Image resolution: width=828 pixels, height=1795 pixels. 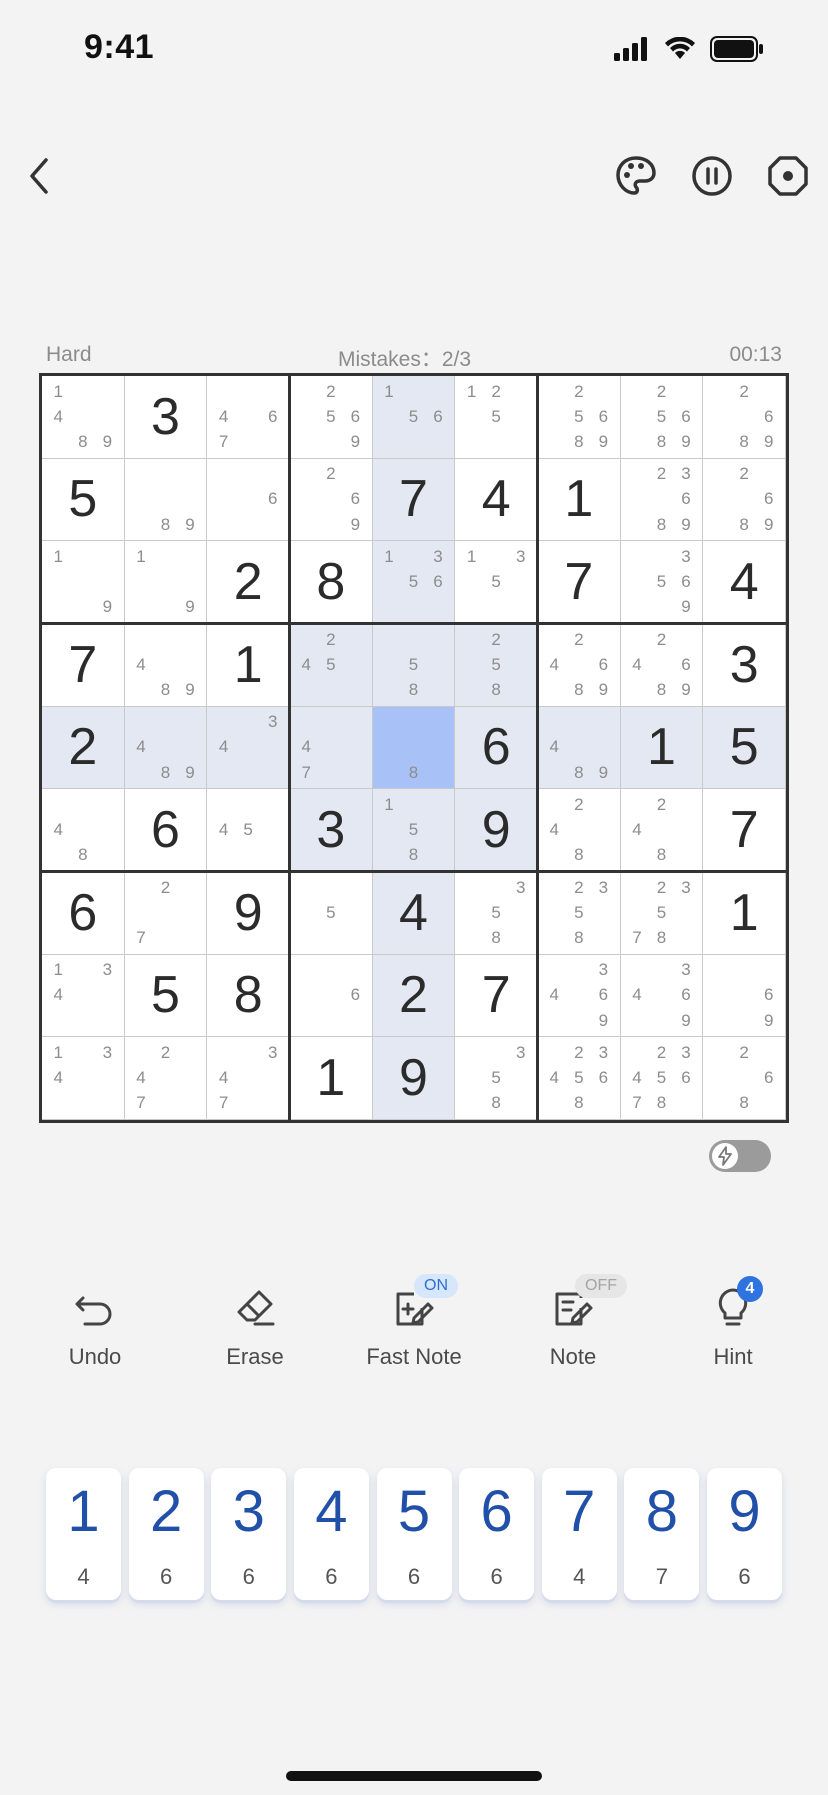 What do you see at coordinates (331, 417) in the screenshot?
I see `board-cell: 2 56 9` at bounding box center [331, 417].